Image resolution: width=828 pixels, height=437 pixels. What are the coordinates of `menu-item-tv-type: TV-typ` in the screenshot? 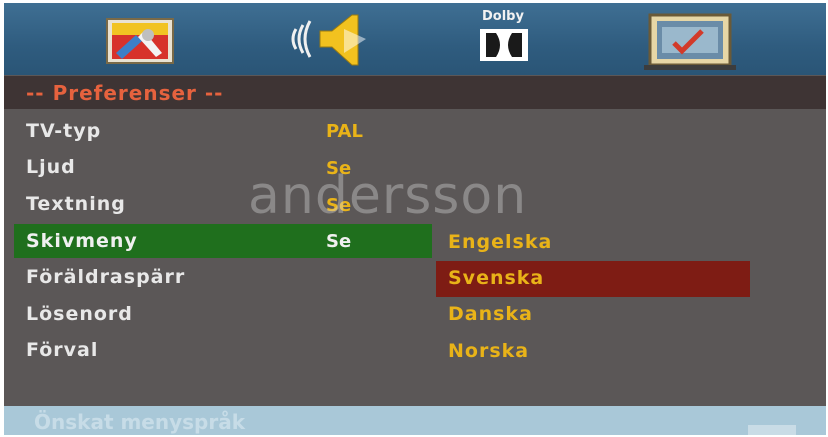 It's located at (63, 131).